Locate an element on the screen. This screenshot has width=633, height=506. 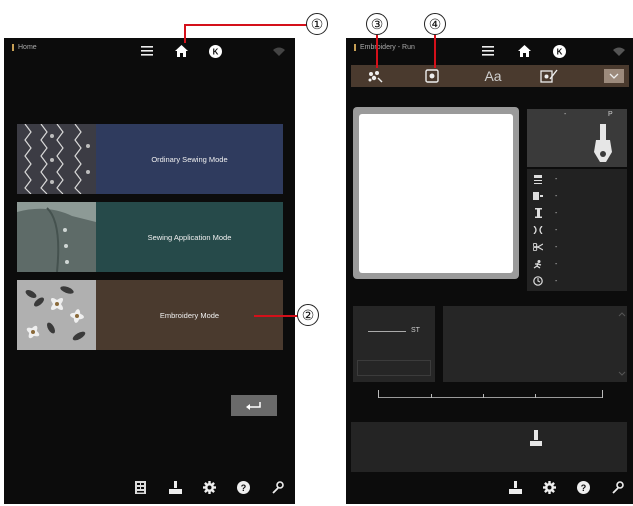
home-top-bar: Home K is located at coordinates (149, 52).